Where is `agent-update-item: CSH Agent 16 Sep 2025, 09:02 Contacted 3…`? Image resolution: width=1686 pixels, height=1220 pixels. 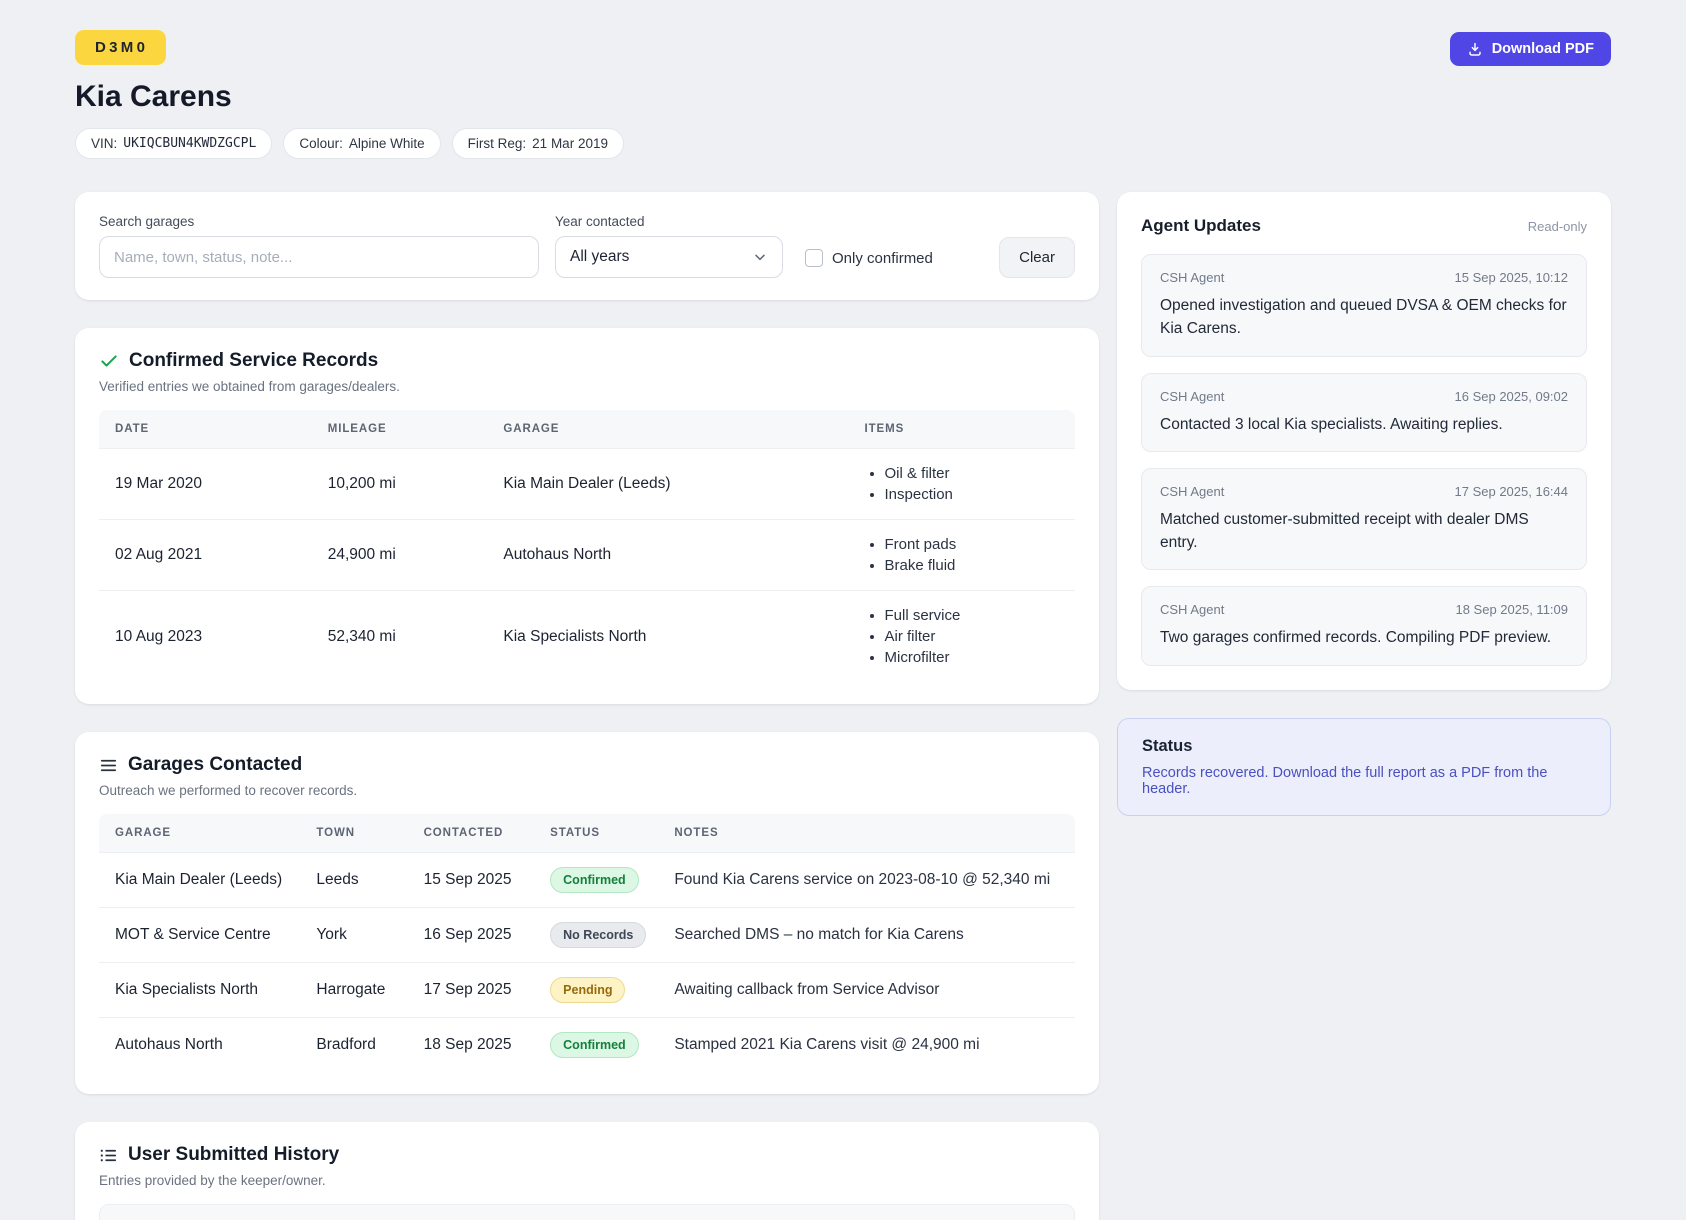
agent-update-item: CSH Agent 16 Sep 2025, 09:02 Contacted 3… is located at coordinates (1364, 412).